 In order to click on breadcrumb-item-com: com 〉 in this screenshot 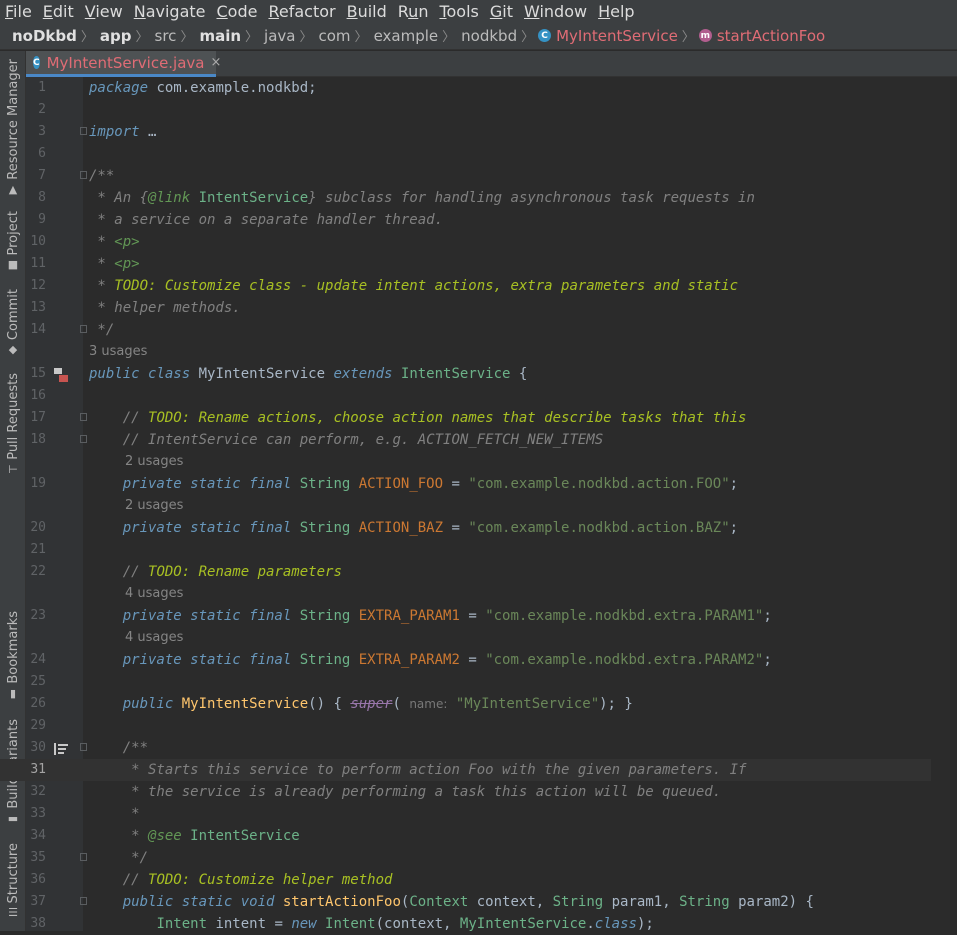, I will do `click(344, 36)`.